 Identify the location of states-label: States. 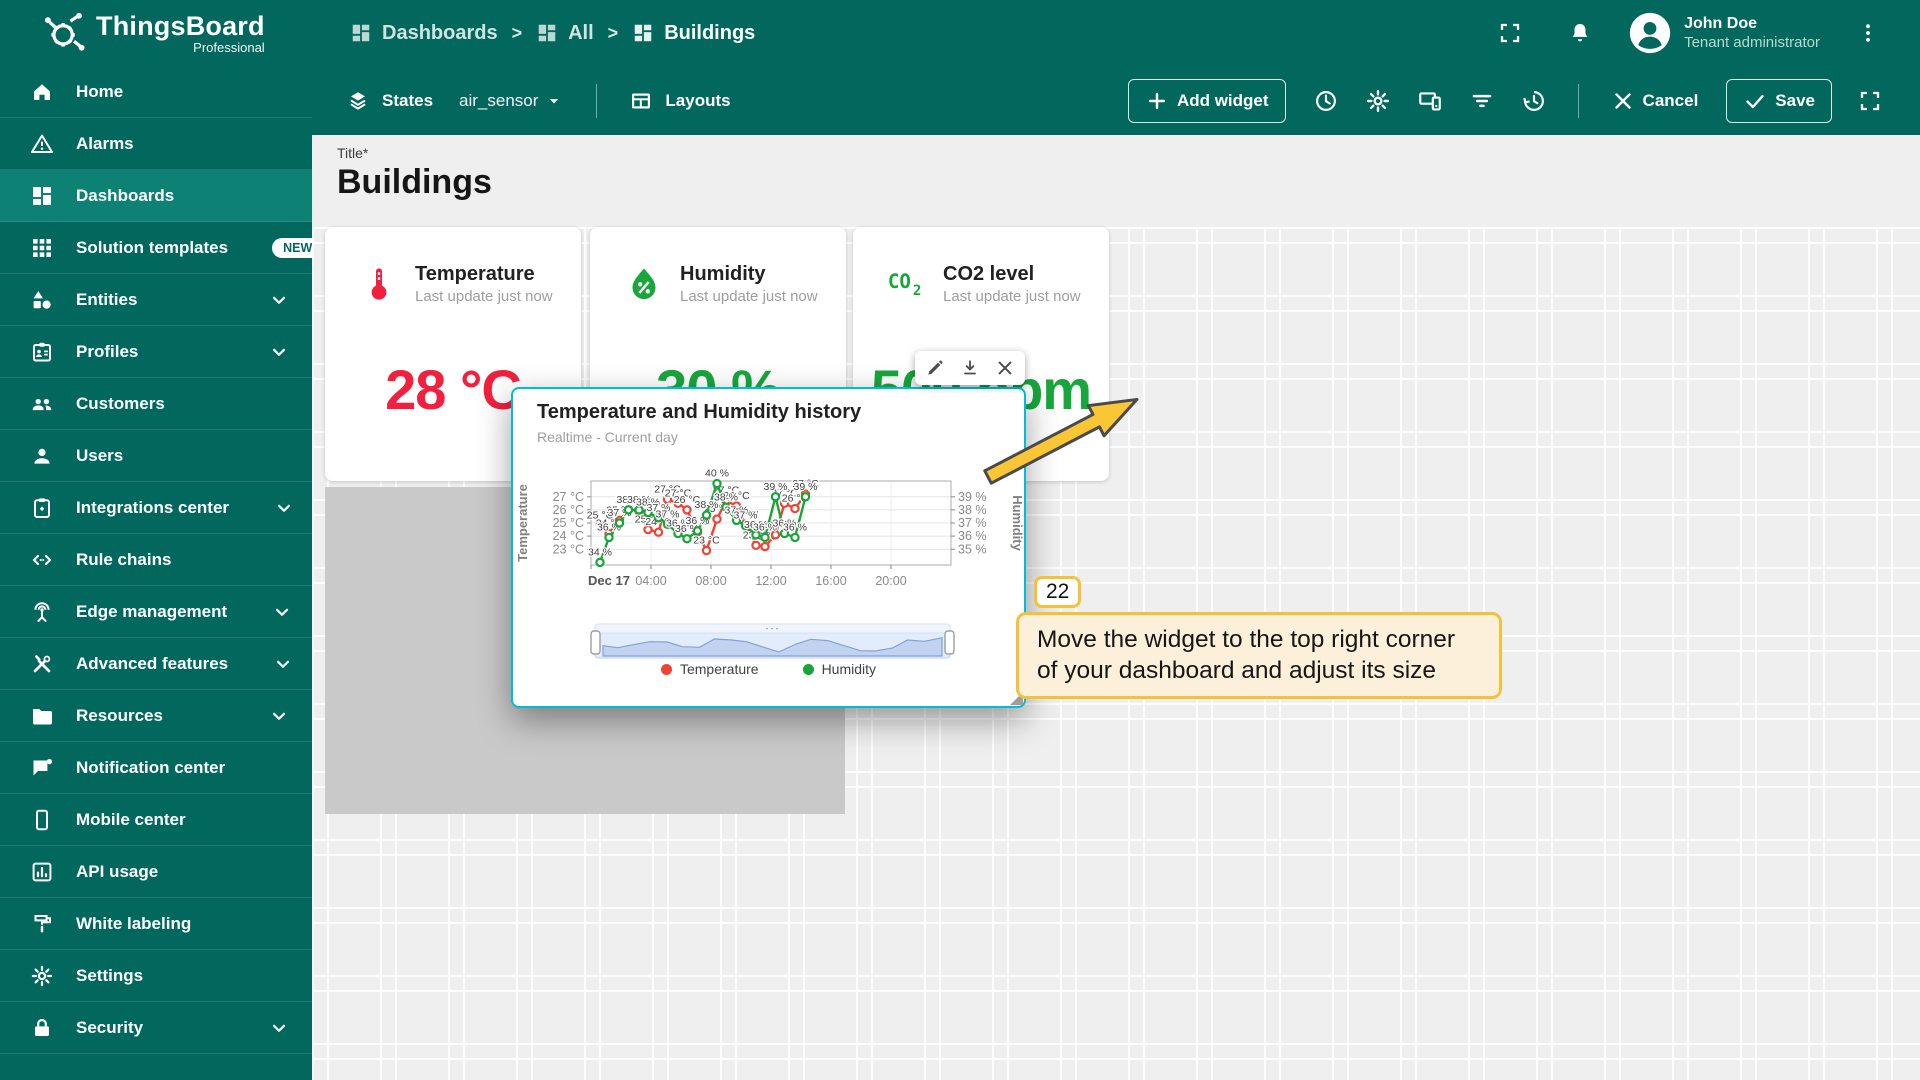
(408, 100).